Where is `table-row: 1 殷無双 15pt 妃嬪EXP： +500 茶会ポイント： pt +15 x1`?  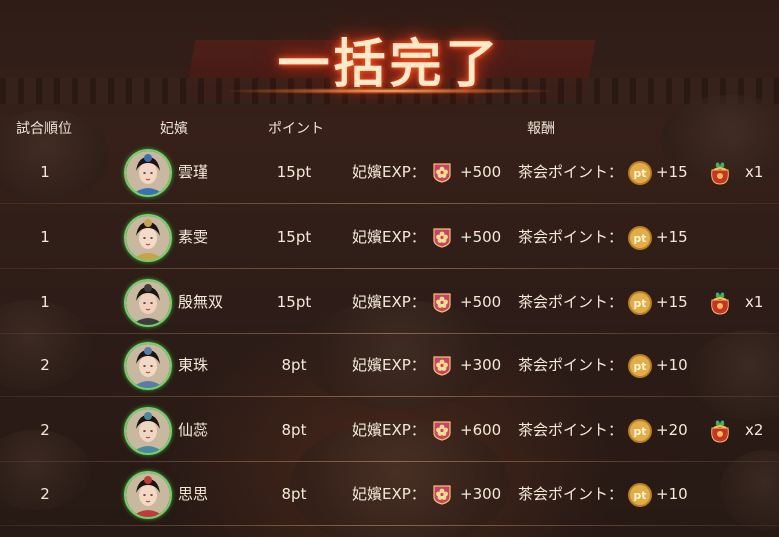 table-row: 1 殷無双 15pt 妃嬪EXP： +500 茶会ポイント： pt +15 x1 is located at coordinates (389, 302).